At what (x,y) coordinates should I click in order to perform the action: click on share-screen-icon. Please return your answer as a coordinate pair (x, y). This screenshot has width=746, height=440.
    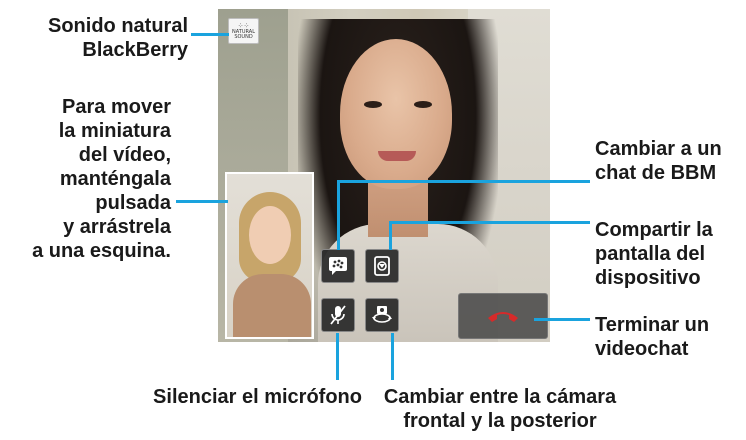
    Looking at the image, I should click on (382, 266).